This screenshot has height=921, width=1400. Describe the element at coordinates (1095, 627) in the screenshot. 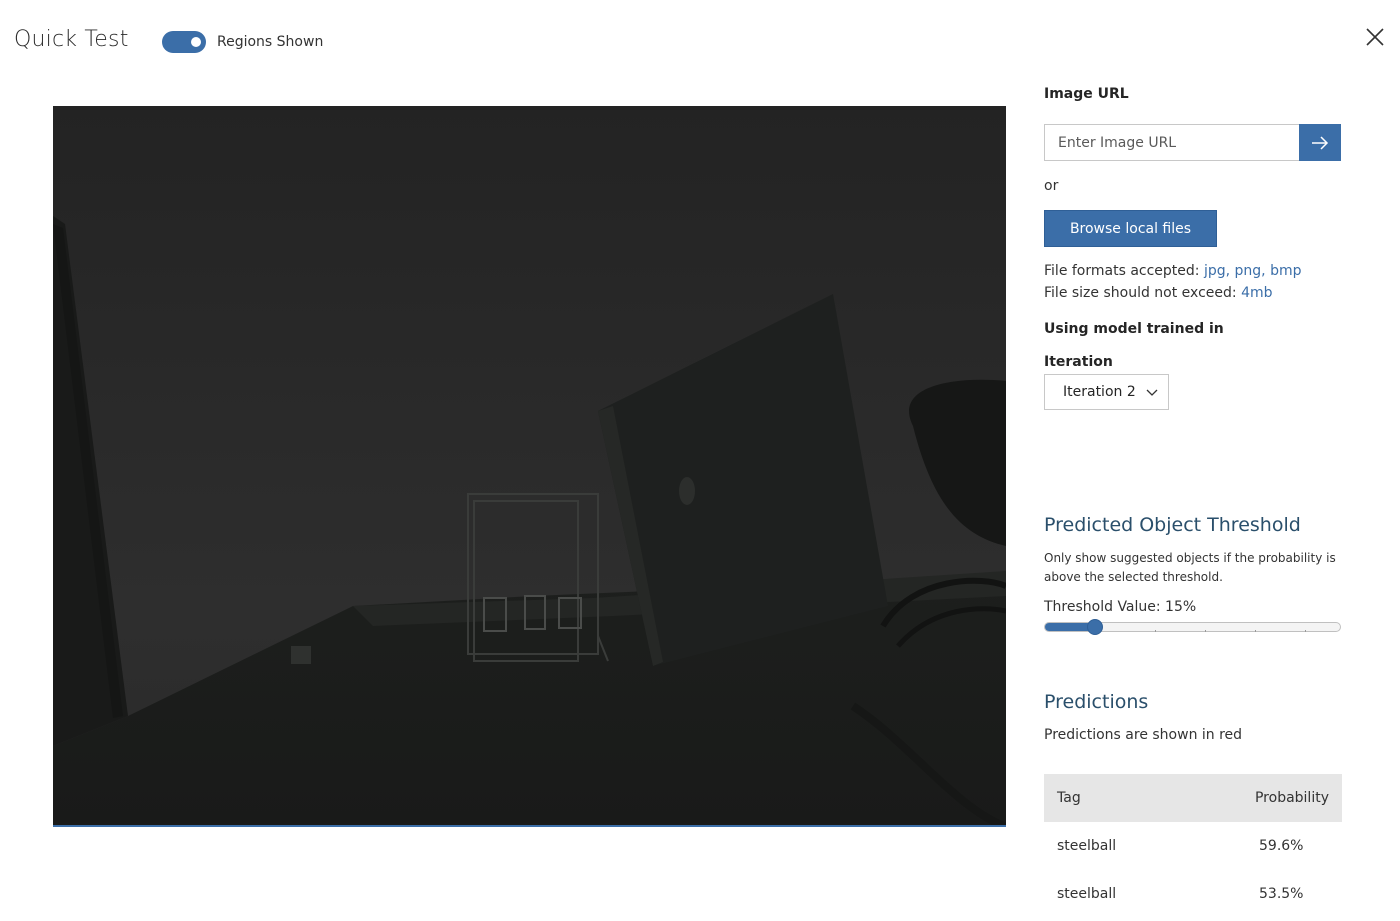

I see `threshold-slider-handle` at that location.